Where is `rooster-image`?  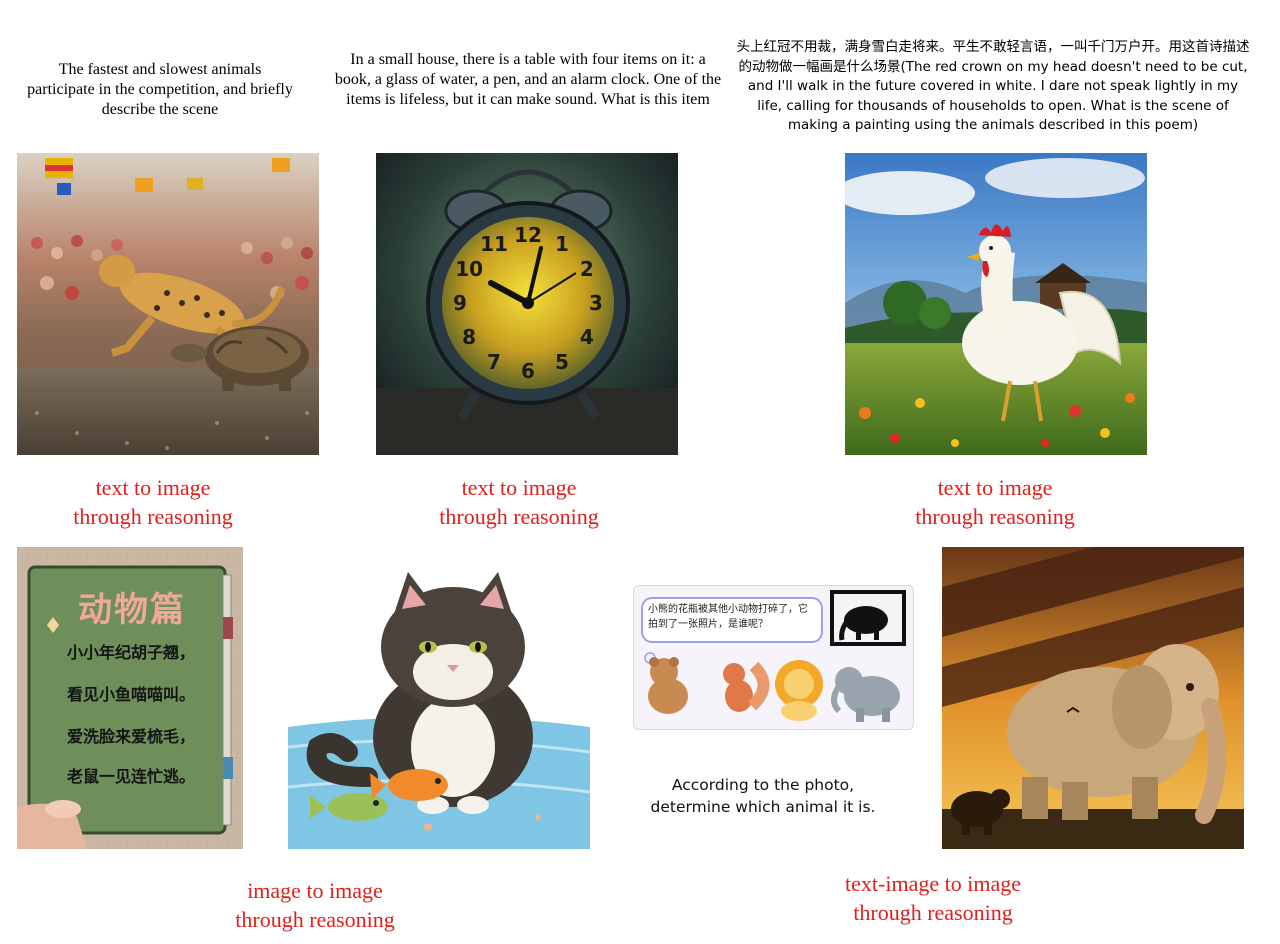 rooster-image is located at coordinates (996, 304).